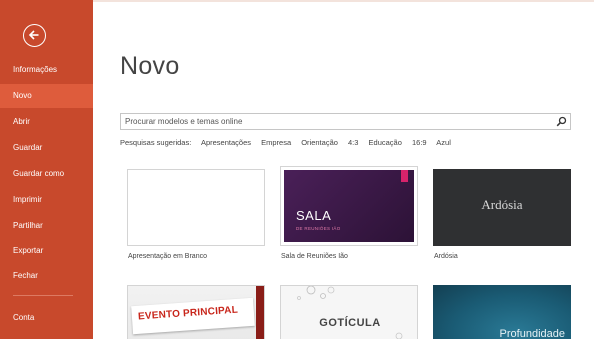 The image size is (594, 339). What do you see at coordinates (46, 226) in the screenshot?
I see `sidebar-item-partilhar: Partilhar` at bounding box center [46, 226].